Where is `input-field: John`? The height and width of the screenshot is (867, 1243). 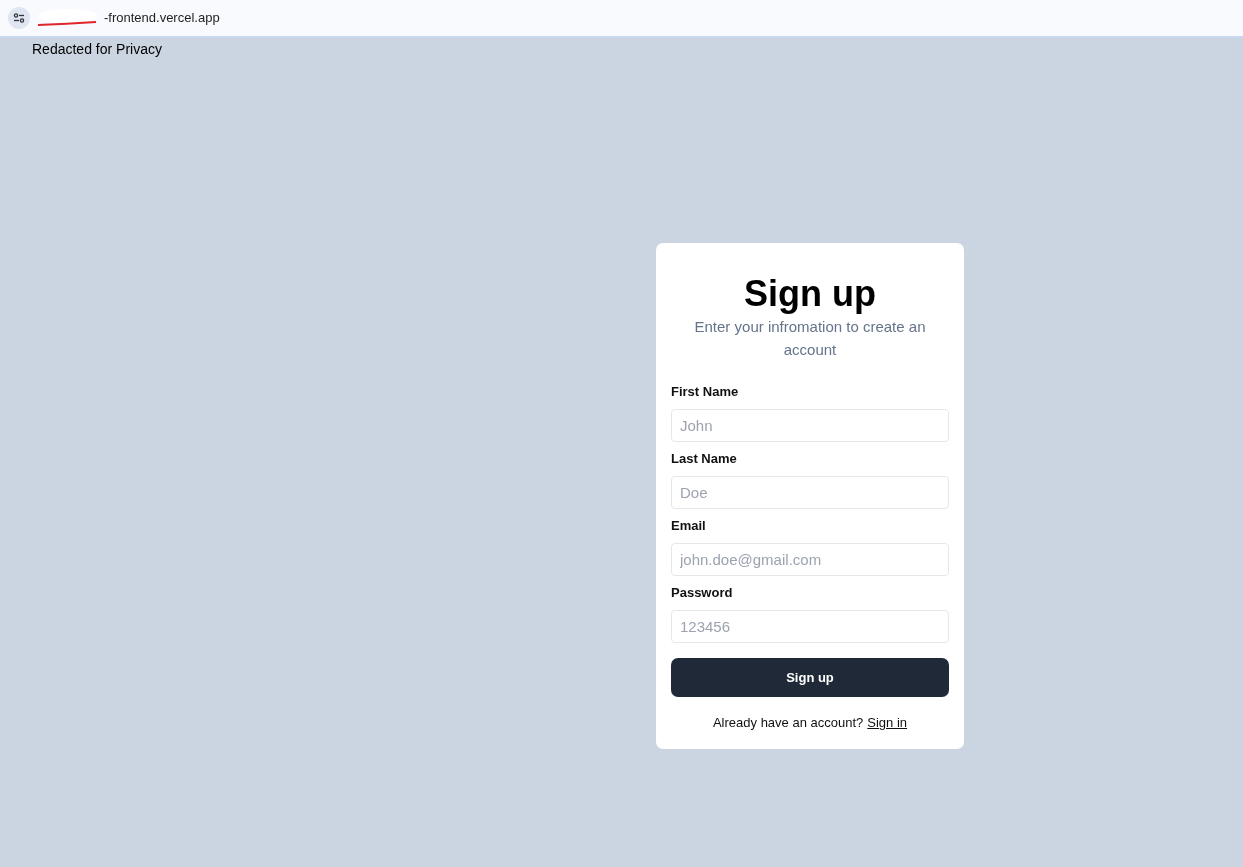 input-field: John is located at coordinates (810, 425).